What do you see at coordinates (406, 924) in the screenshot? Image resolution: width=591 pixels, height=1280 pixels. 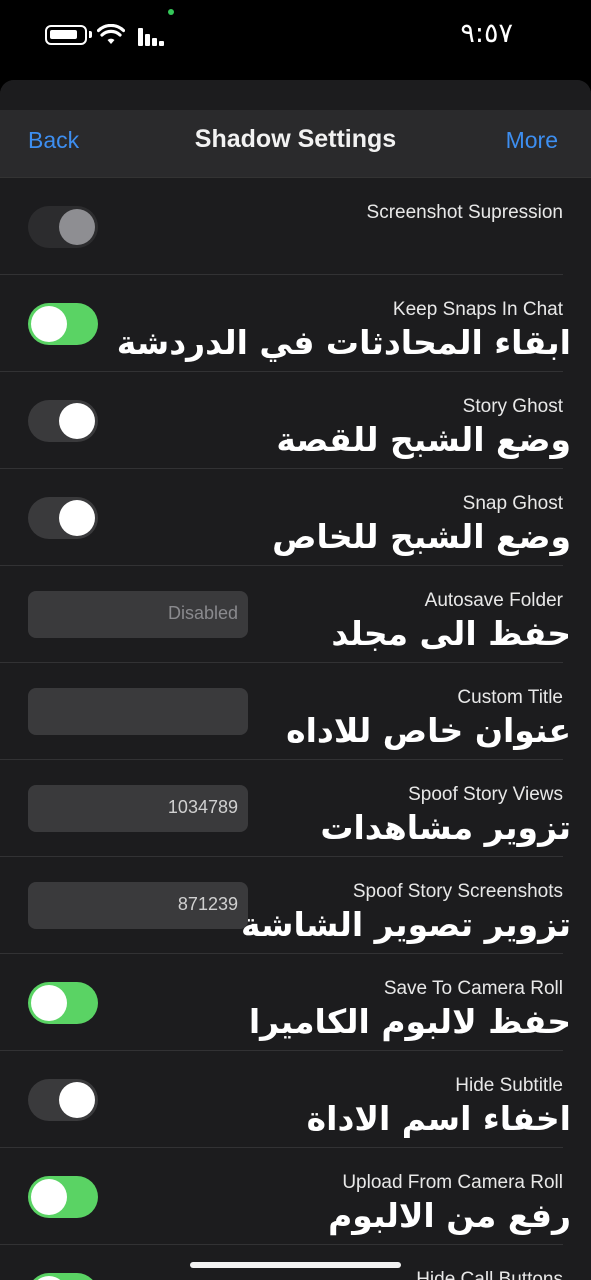 I see `setting-arabic-caption: تزوير تصوير الشاشة` at bounding box center [406, 924].